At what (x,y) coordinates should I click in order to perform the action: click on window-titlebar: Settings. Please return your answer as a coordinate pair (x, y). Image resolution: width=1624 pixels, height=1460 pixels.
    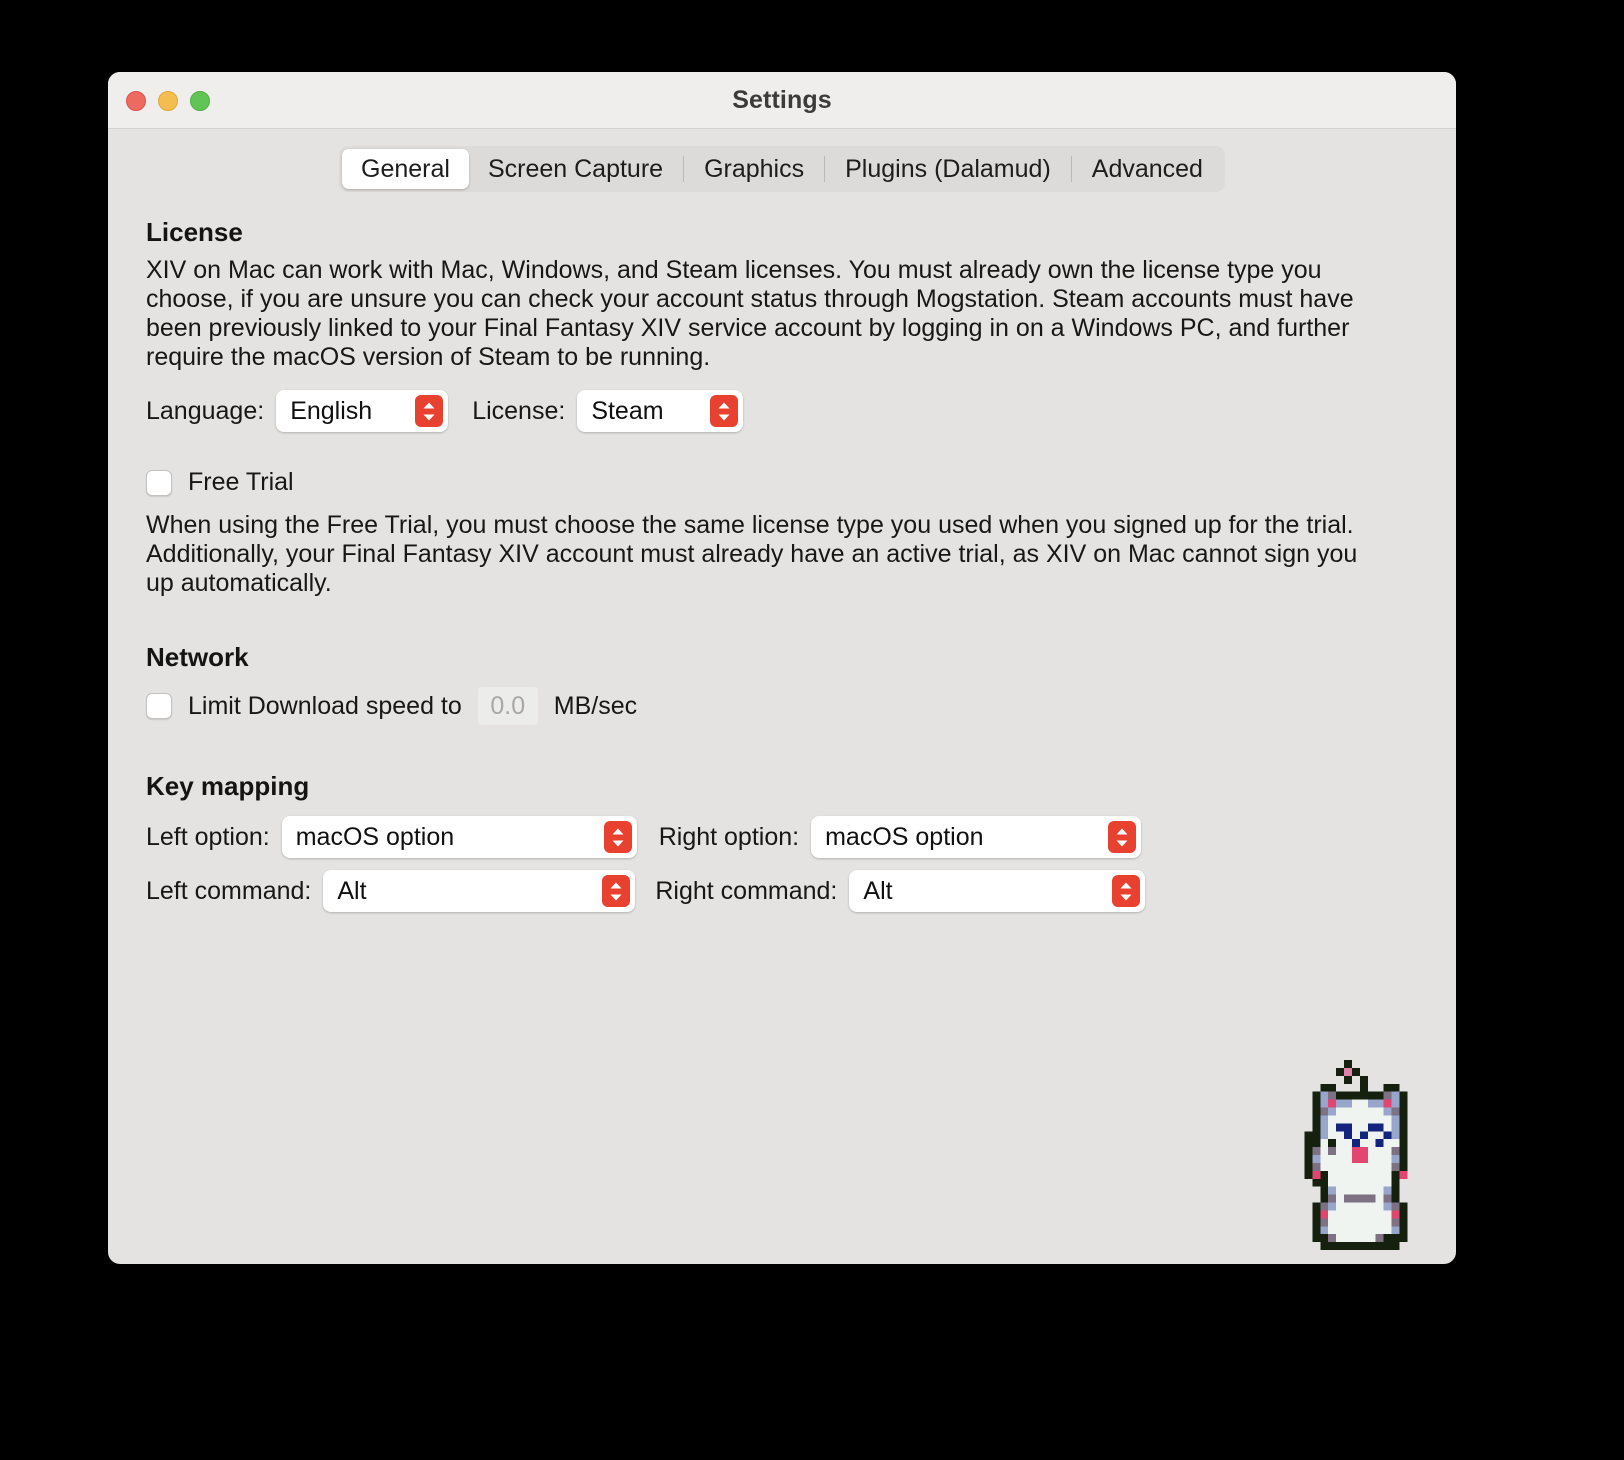
    Looking at the image, I should click on (782, 100).